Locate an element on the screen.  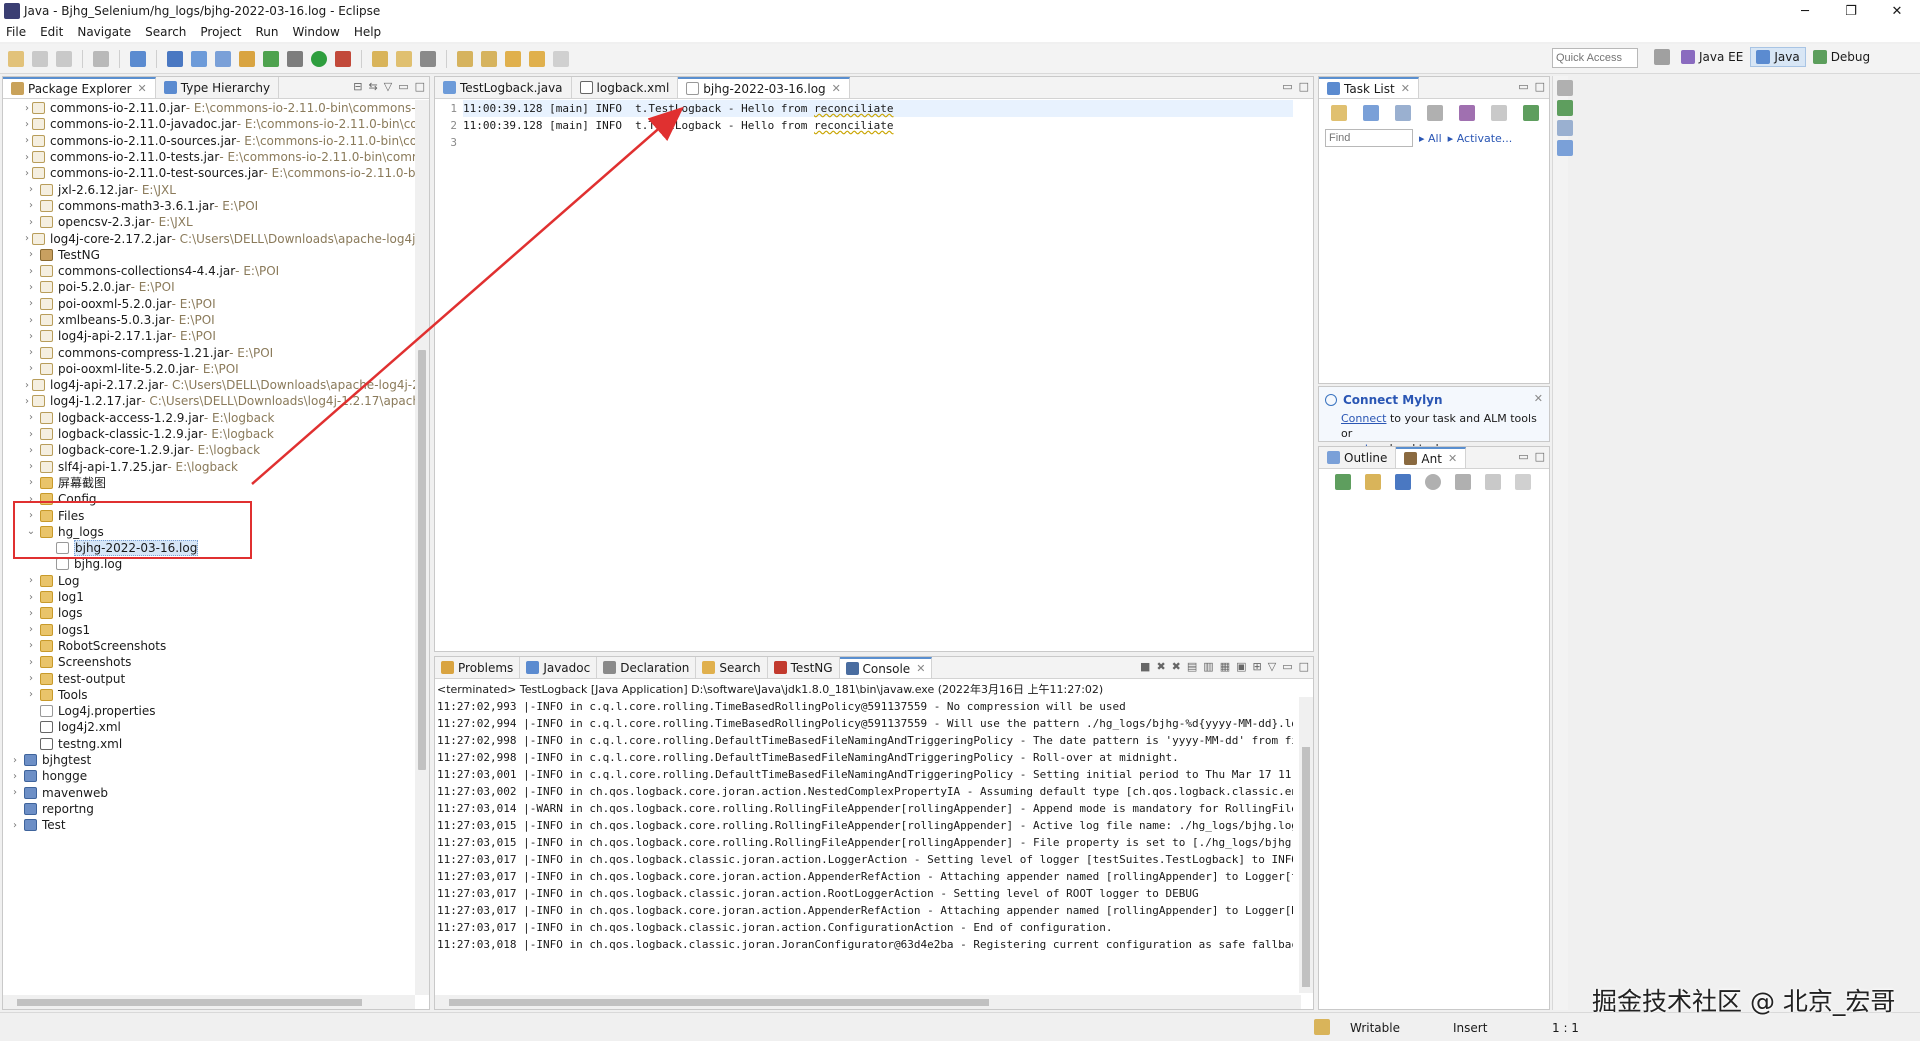
scheduled-icon is located at coordinates (1403, 113).